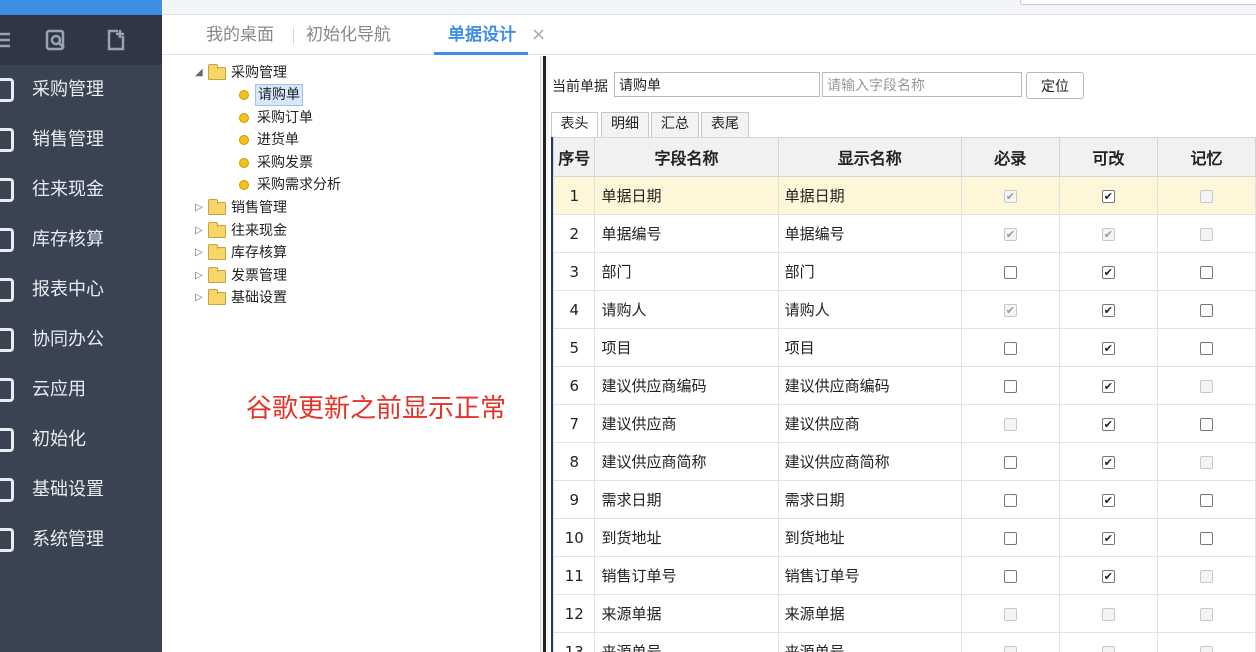 The width and height of the screenshot is (1256, 652). What do you see at coordinates (1010, 157) in the screenshot?
I see `col-header-required: 必录` at bounding box center [1010, 157].